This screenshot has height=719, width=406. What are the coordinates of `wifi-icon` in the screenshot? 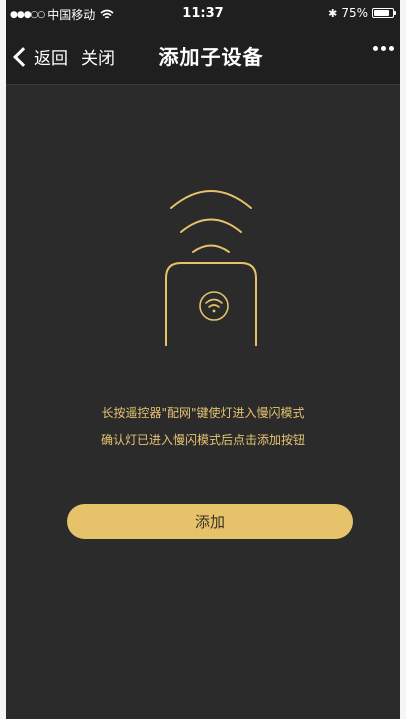 It's located at (214, 306).